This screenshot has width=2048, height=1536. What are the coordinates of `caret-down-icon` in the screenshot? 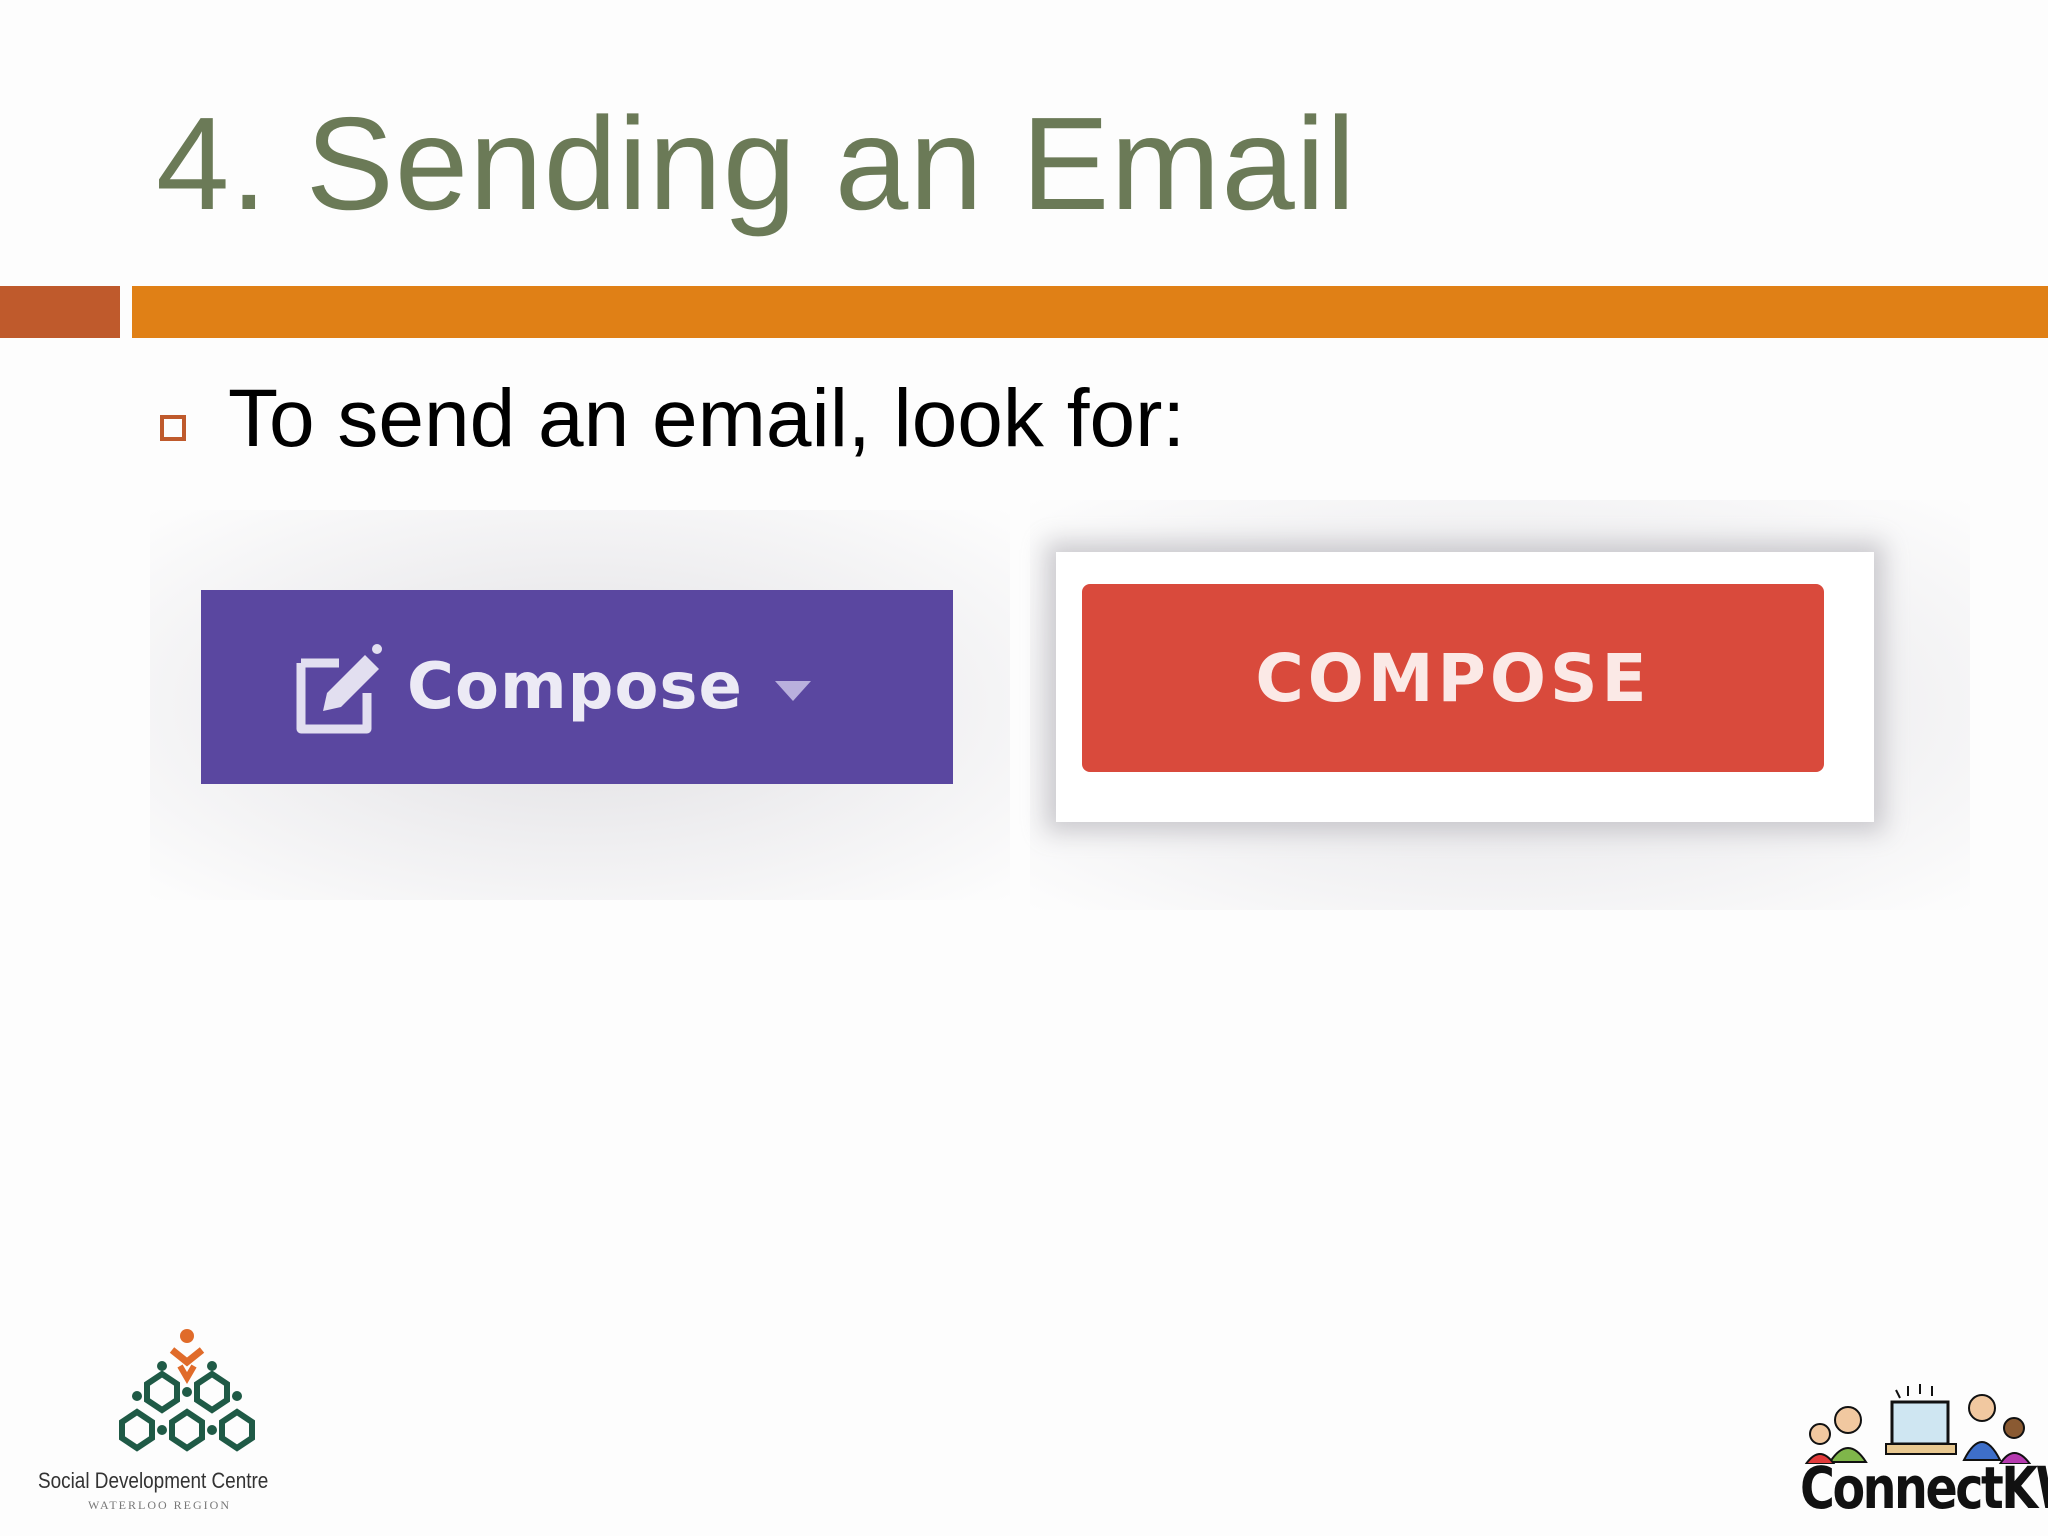 It's located at (792, 691).